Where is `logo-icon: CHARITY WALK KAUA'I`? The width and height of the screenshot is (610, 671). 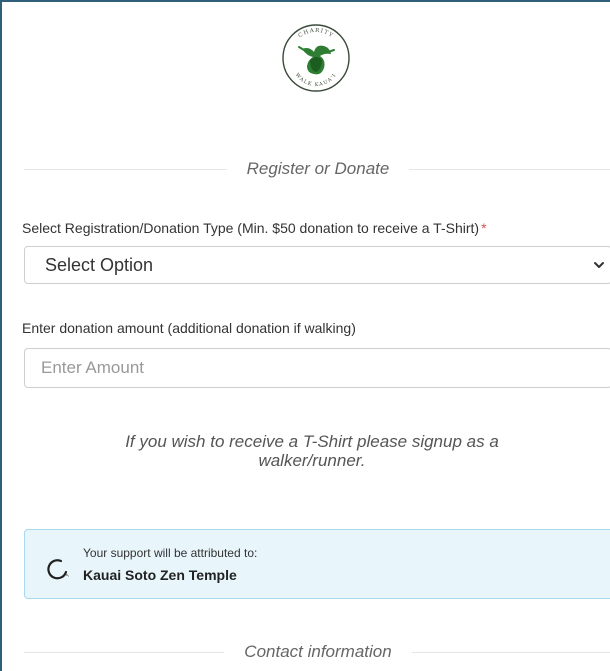
logo-icon: CHARITY WALK KAUA'I is located at coordinates (316, 58).